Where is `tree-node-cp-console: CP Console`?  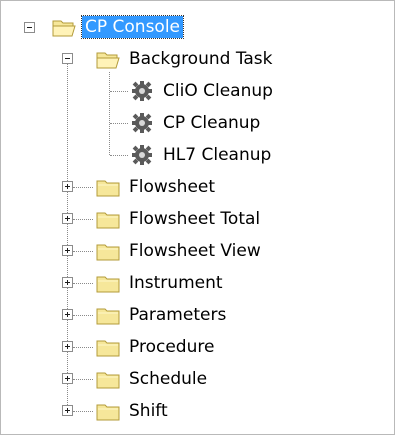
tree-node-cp-console: CP Console is located at coordinates (118, 27).